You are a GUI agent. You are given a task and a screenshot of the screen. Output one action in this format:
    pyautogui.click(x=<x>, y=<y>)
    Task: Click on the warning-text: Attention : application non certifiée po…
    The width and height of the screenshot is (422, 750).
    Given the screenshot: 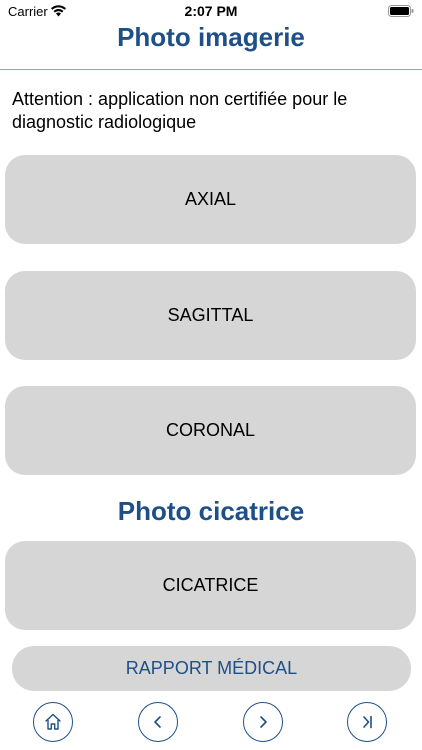 What is the action you would take?
    pyautogui.click(x=180, y=110)
    